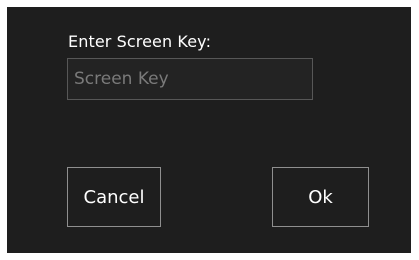 Image resolution: width=419 pixels, height=260 pixels. Describe the element at coordinates (320, 197) in the screenshot. I see `ok-button: Ok` at that location.